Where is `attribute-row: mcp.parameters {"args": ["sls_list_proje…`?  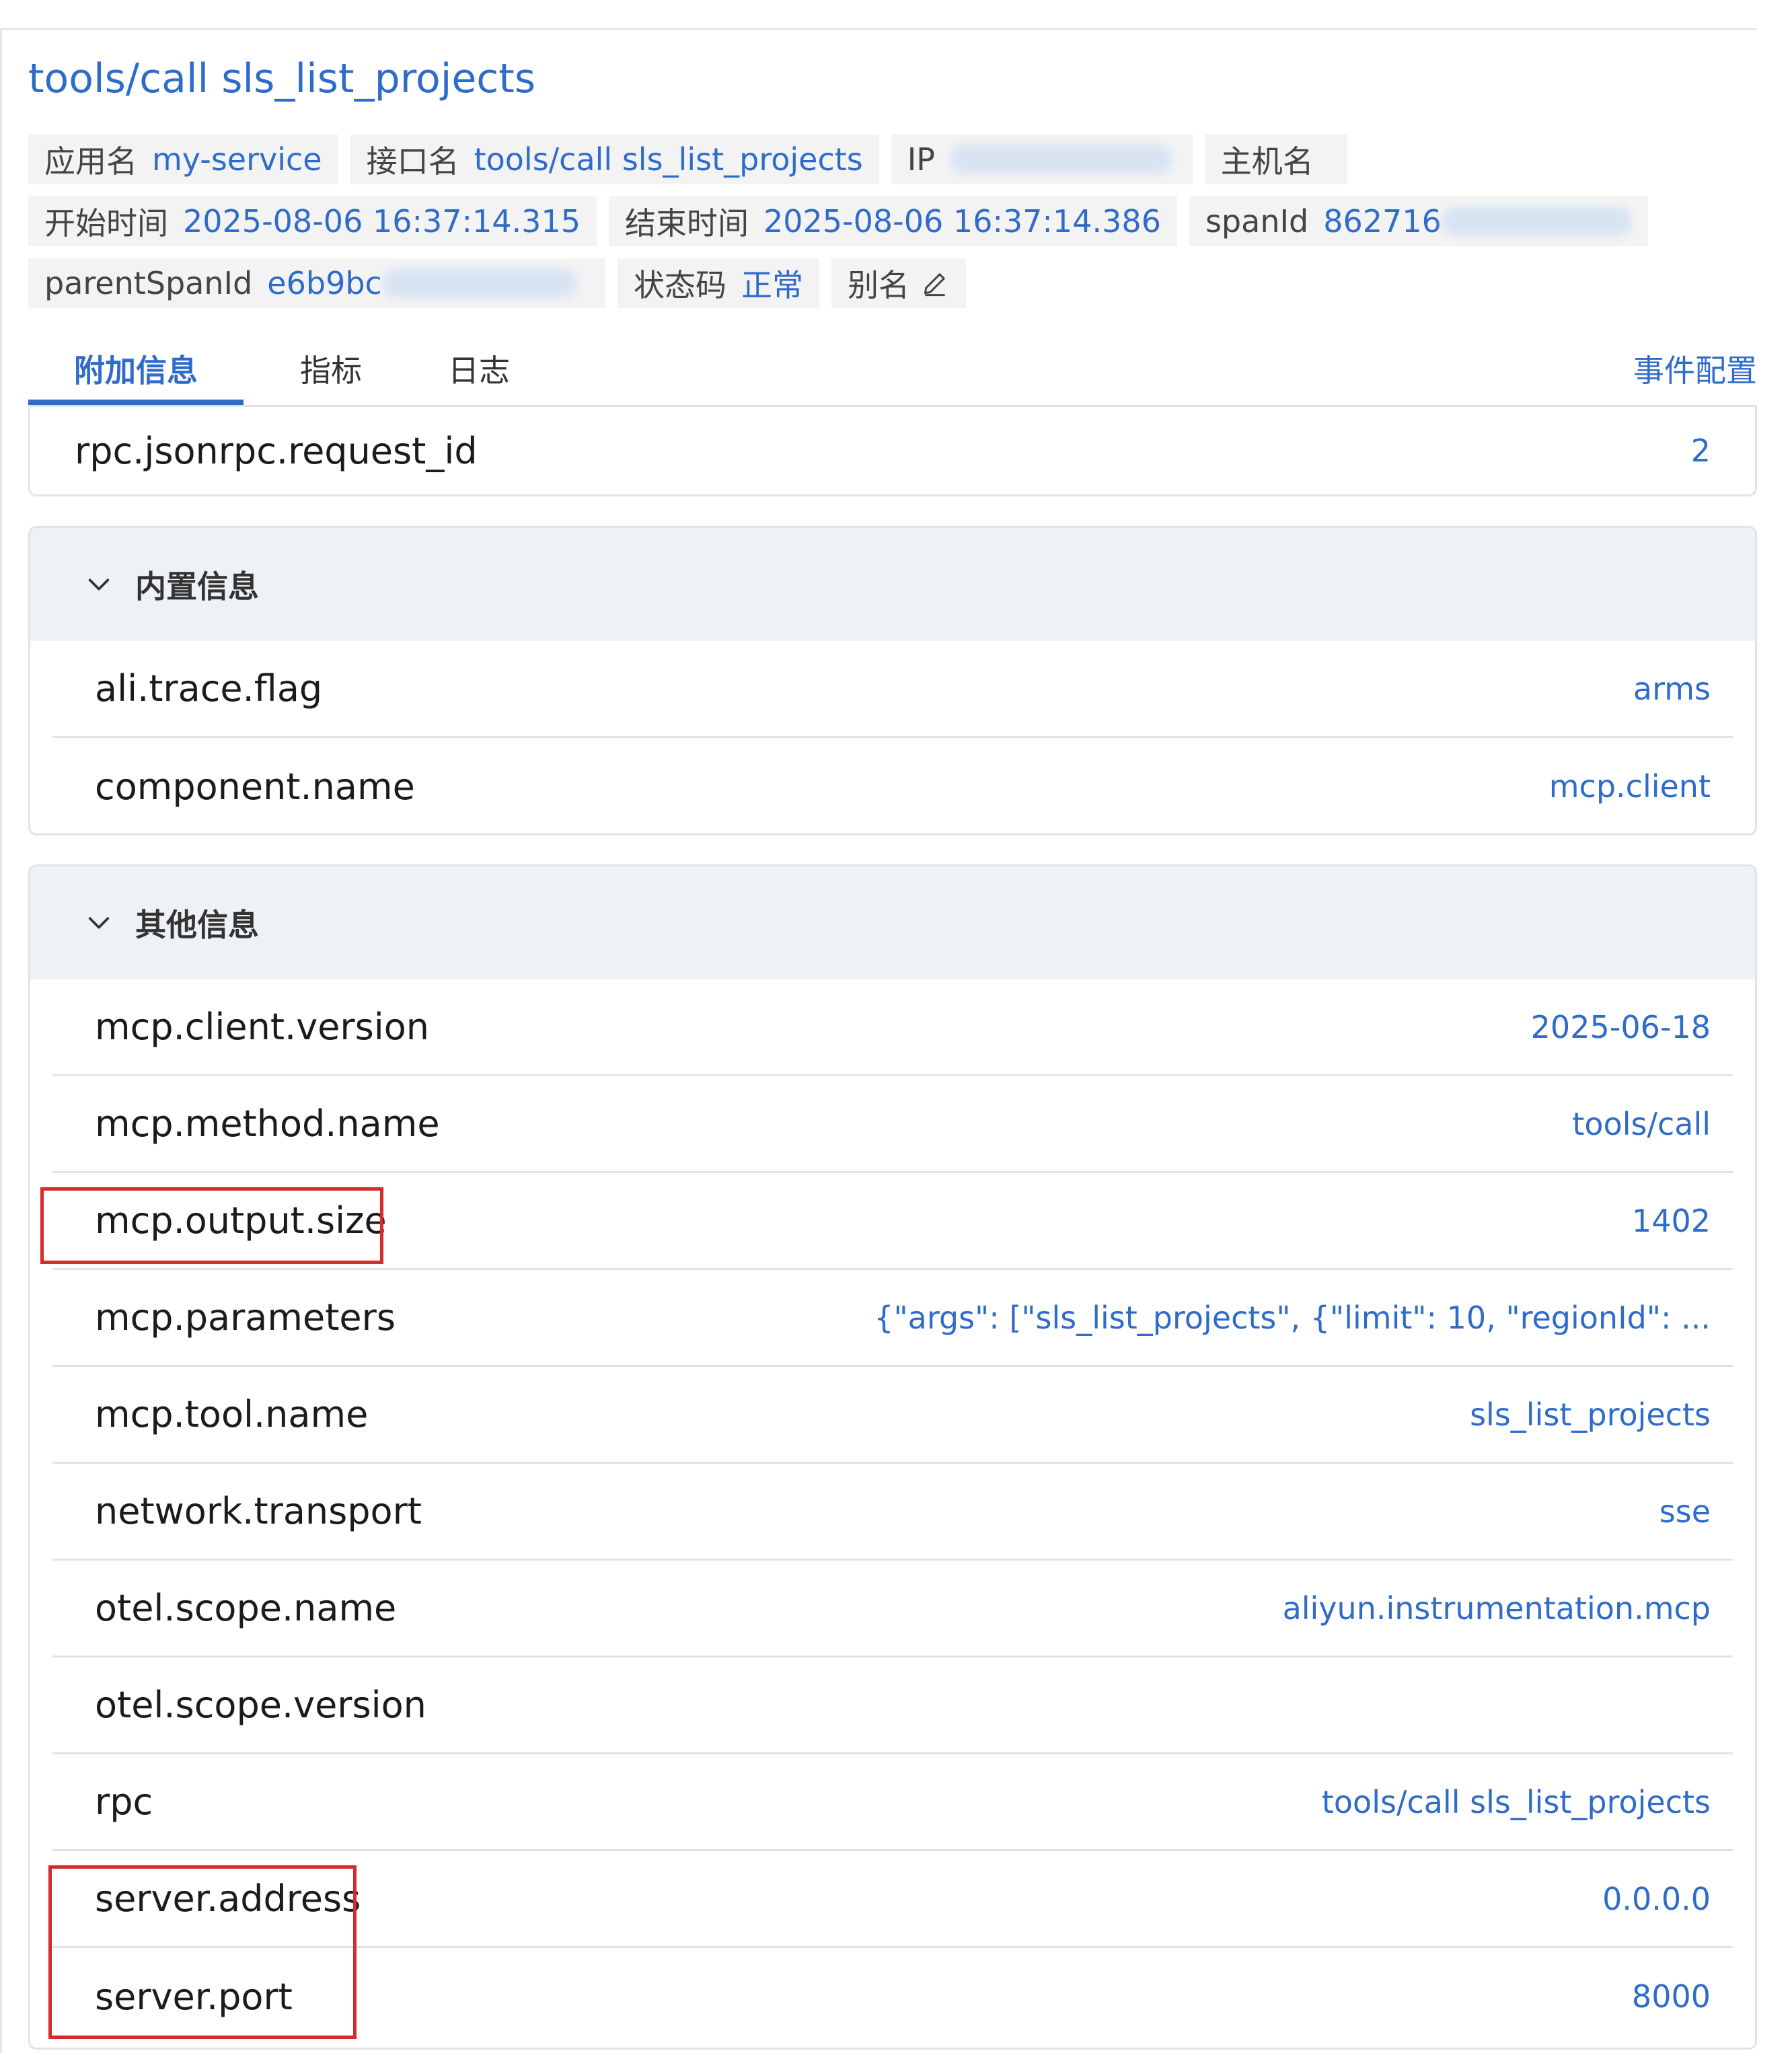
attribute-row: mcp.parameters {"args": ["sls_list_proje… is located at coordinates (893, 1319).